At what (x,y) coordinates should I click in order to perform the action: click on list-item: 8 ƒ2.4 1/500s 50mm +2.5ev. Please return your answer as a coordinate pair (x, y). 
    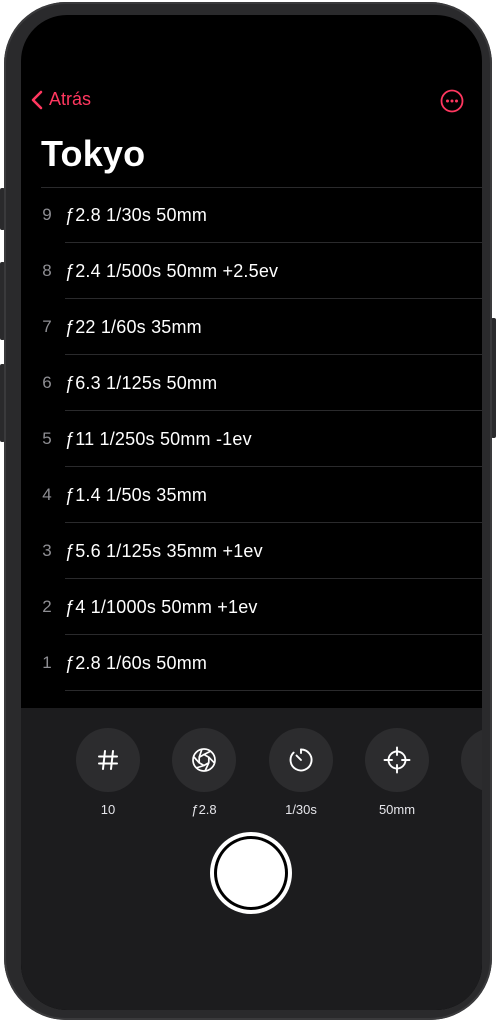
    Looking at the image, I should click on (251, 271).